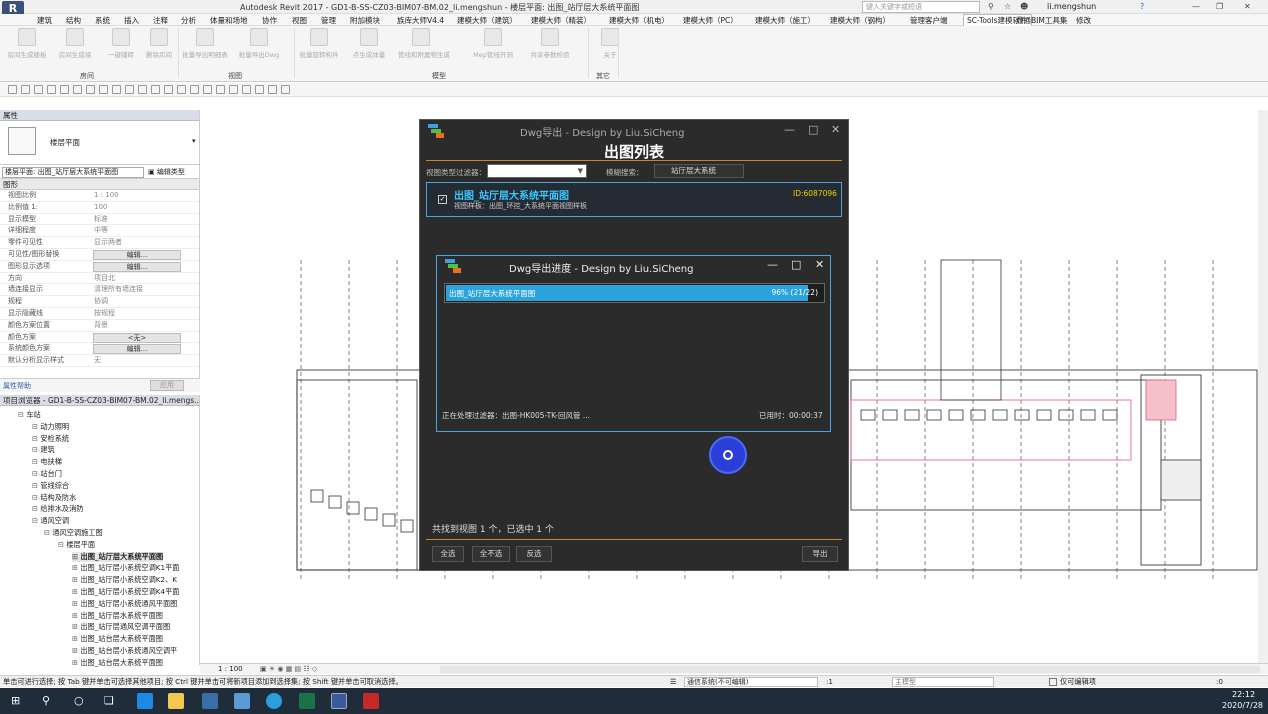 This screenshot has width=1268, height=714. I want to click on help-icon: ?, so click(1142, 6).